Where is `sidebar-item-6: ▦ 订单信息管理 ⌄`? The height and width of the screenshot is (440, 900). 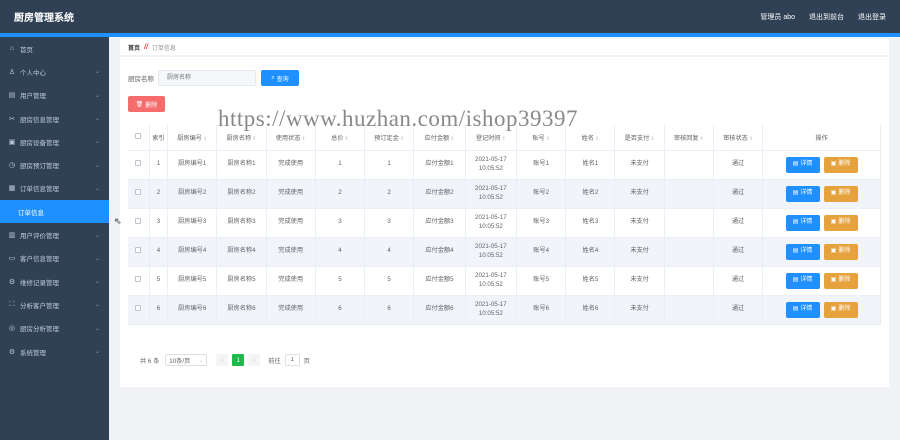
sidebar-item-6: ▦ 订单信息管理 ⌄ is located at coordinates (54, 188).